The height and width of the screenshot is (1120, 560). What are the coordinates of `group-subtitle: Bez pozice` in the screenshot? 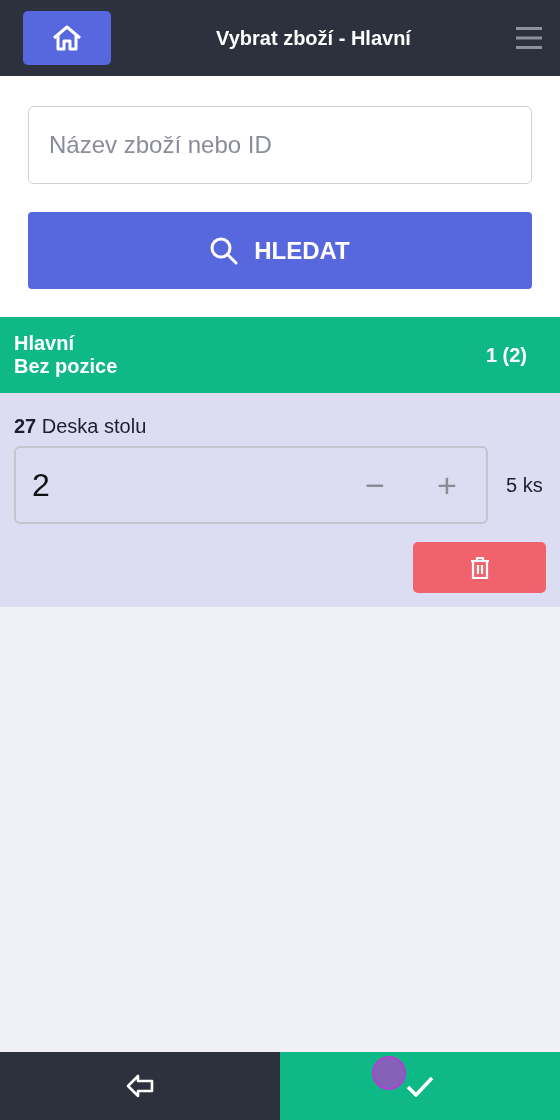 It's located at (66, 366).